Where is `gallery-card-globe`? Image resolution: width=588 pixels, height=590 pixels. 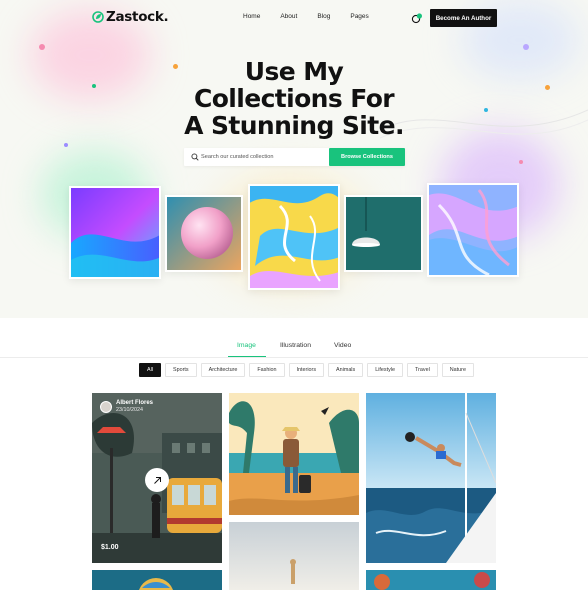
gallery-card-globe is located at coordinates (157, 580).